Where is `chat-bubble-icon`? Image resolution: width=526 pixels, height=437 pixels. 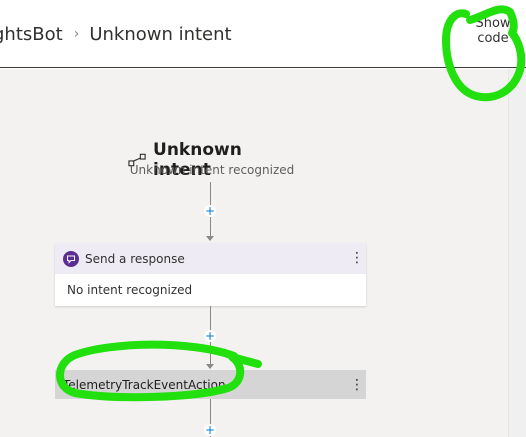 chat-bubble-icon is located at coordinates (71, 259).